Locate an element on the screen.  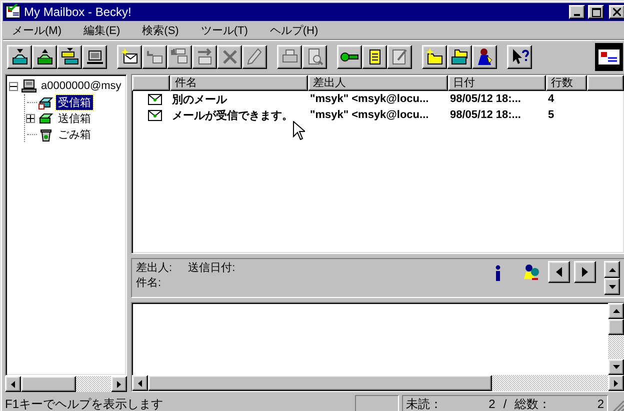
tray-up-arrow-icon is located at coordinates (44, 56).